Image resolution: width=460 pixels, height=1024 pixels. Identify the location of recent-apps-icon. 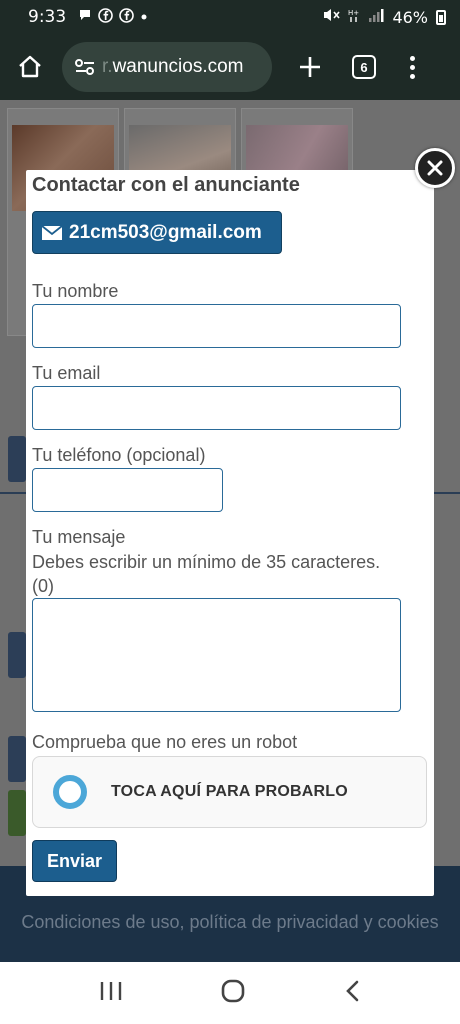
(110, 990).